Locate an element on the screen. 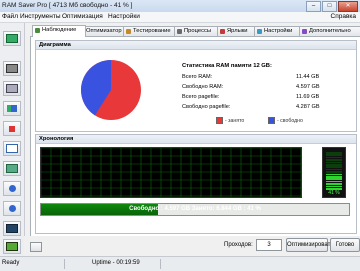 This screenshot has height=271, width=360. stat-label: Свободно pagefile: is located at coordinates (206, 107).